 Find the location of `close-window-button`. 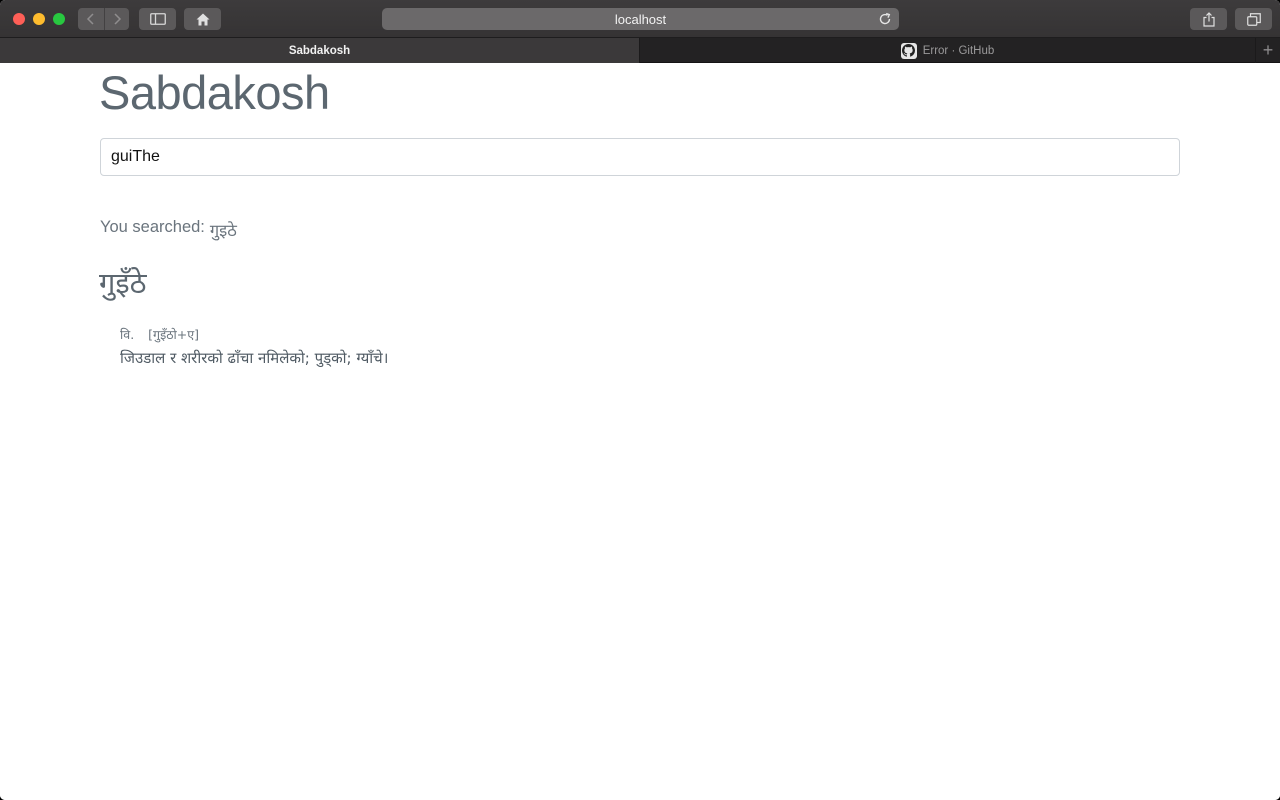

close-window-button is located at coordinates (19, 19).